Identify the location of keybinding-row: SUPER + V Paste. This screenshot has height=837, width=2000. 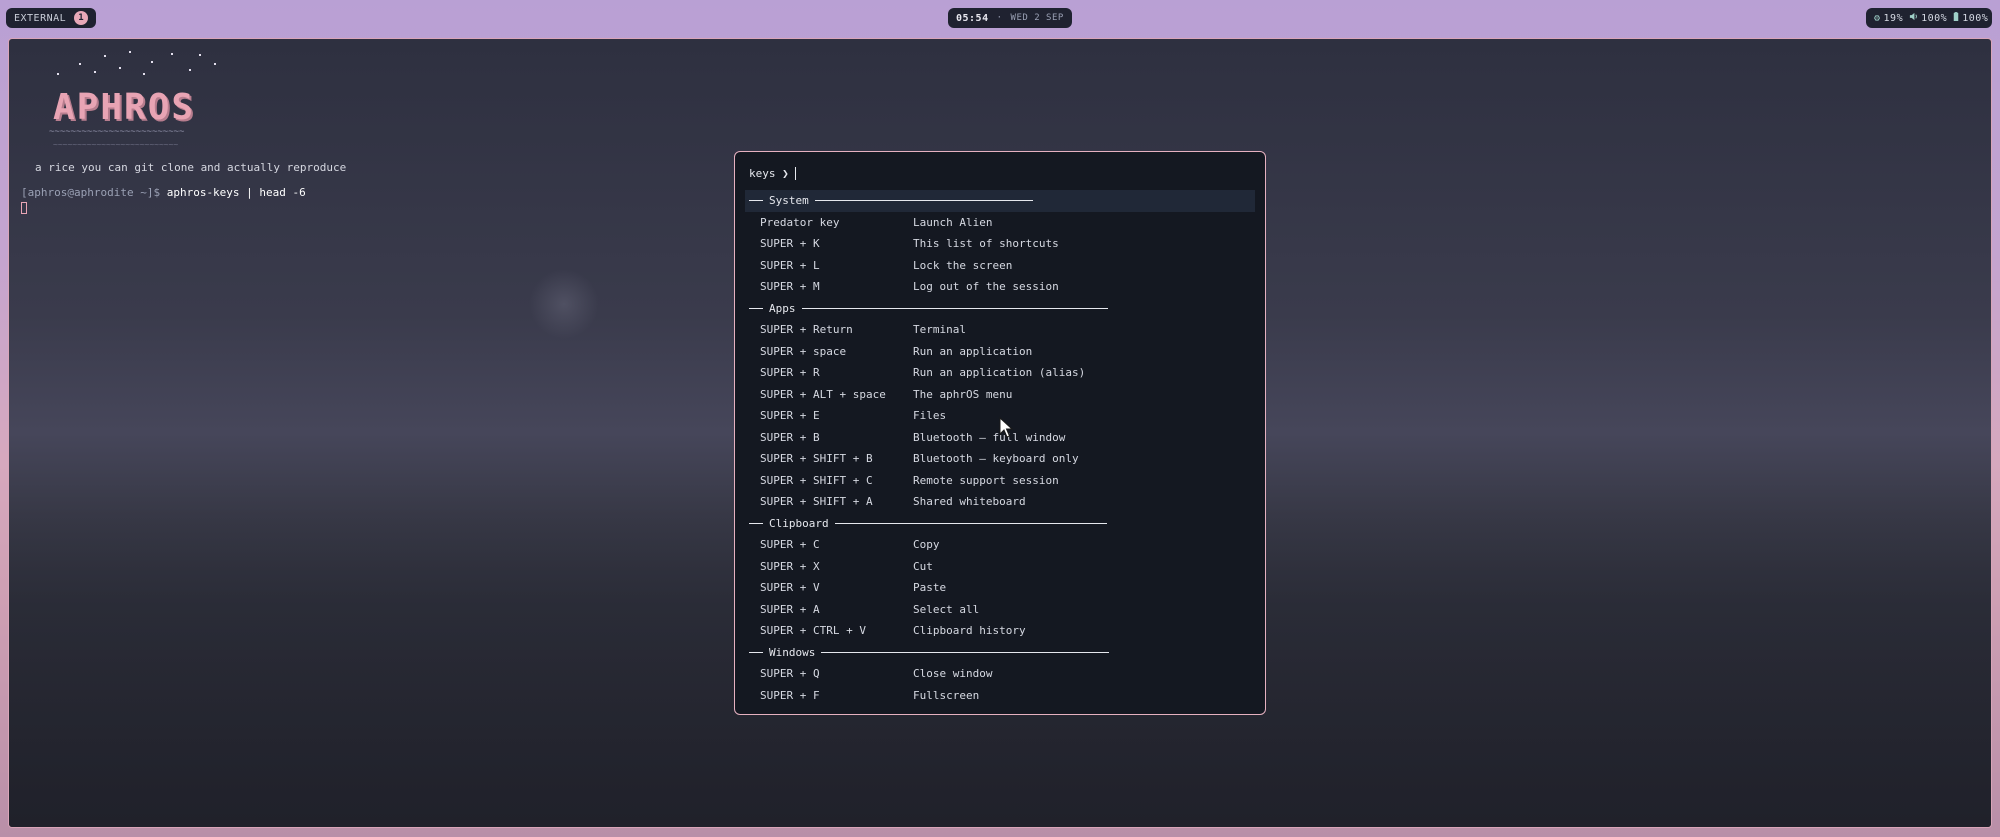
(1000, 588).